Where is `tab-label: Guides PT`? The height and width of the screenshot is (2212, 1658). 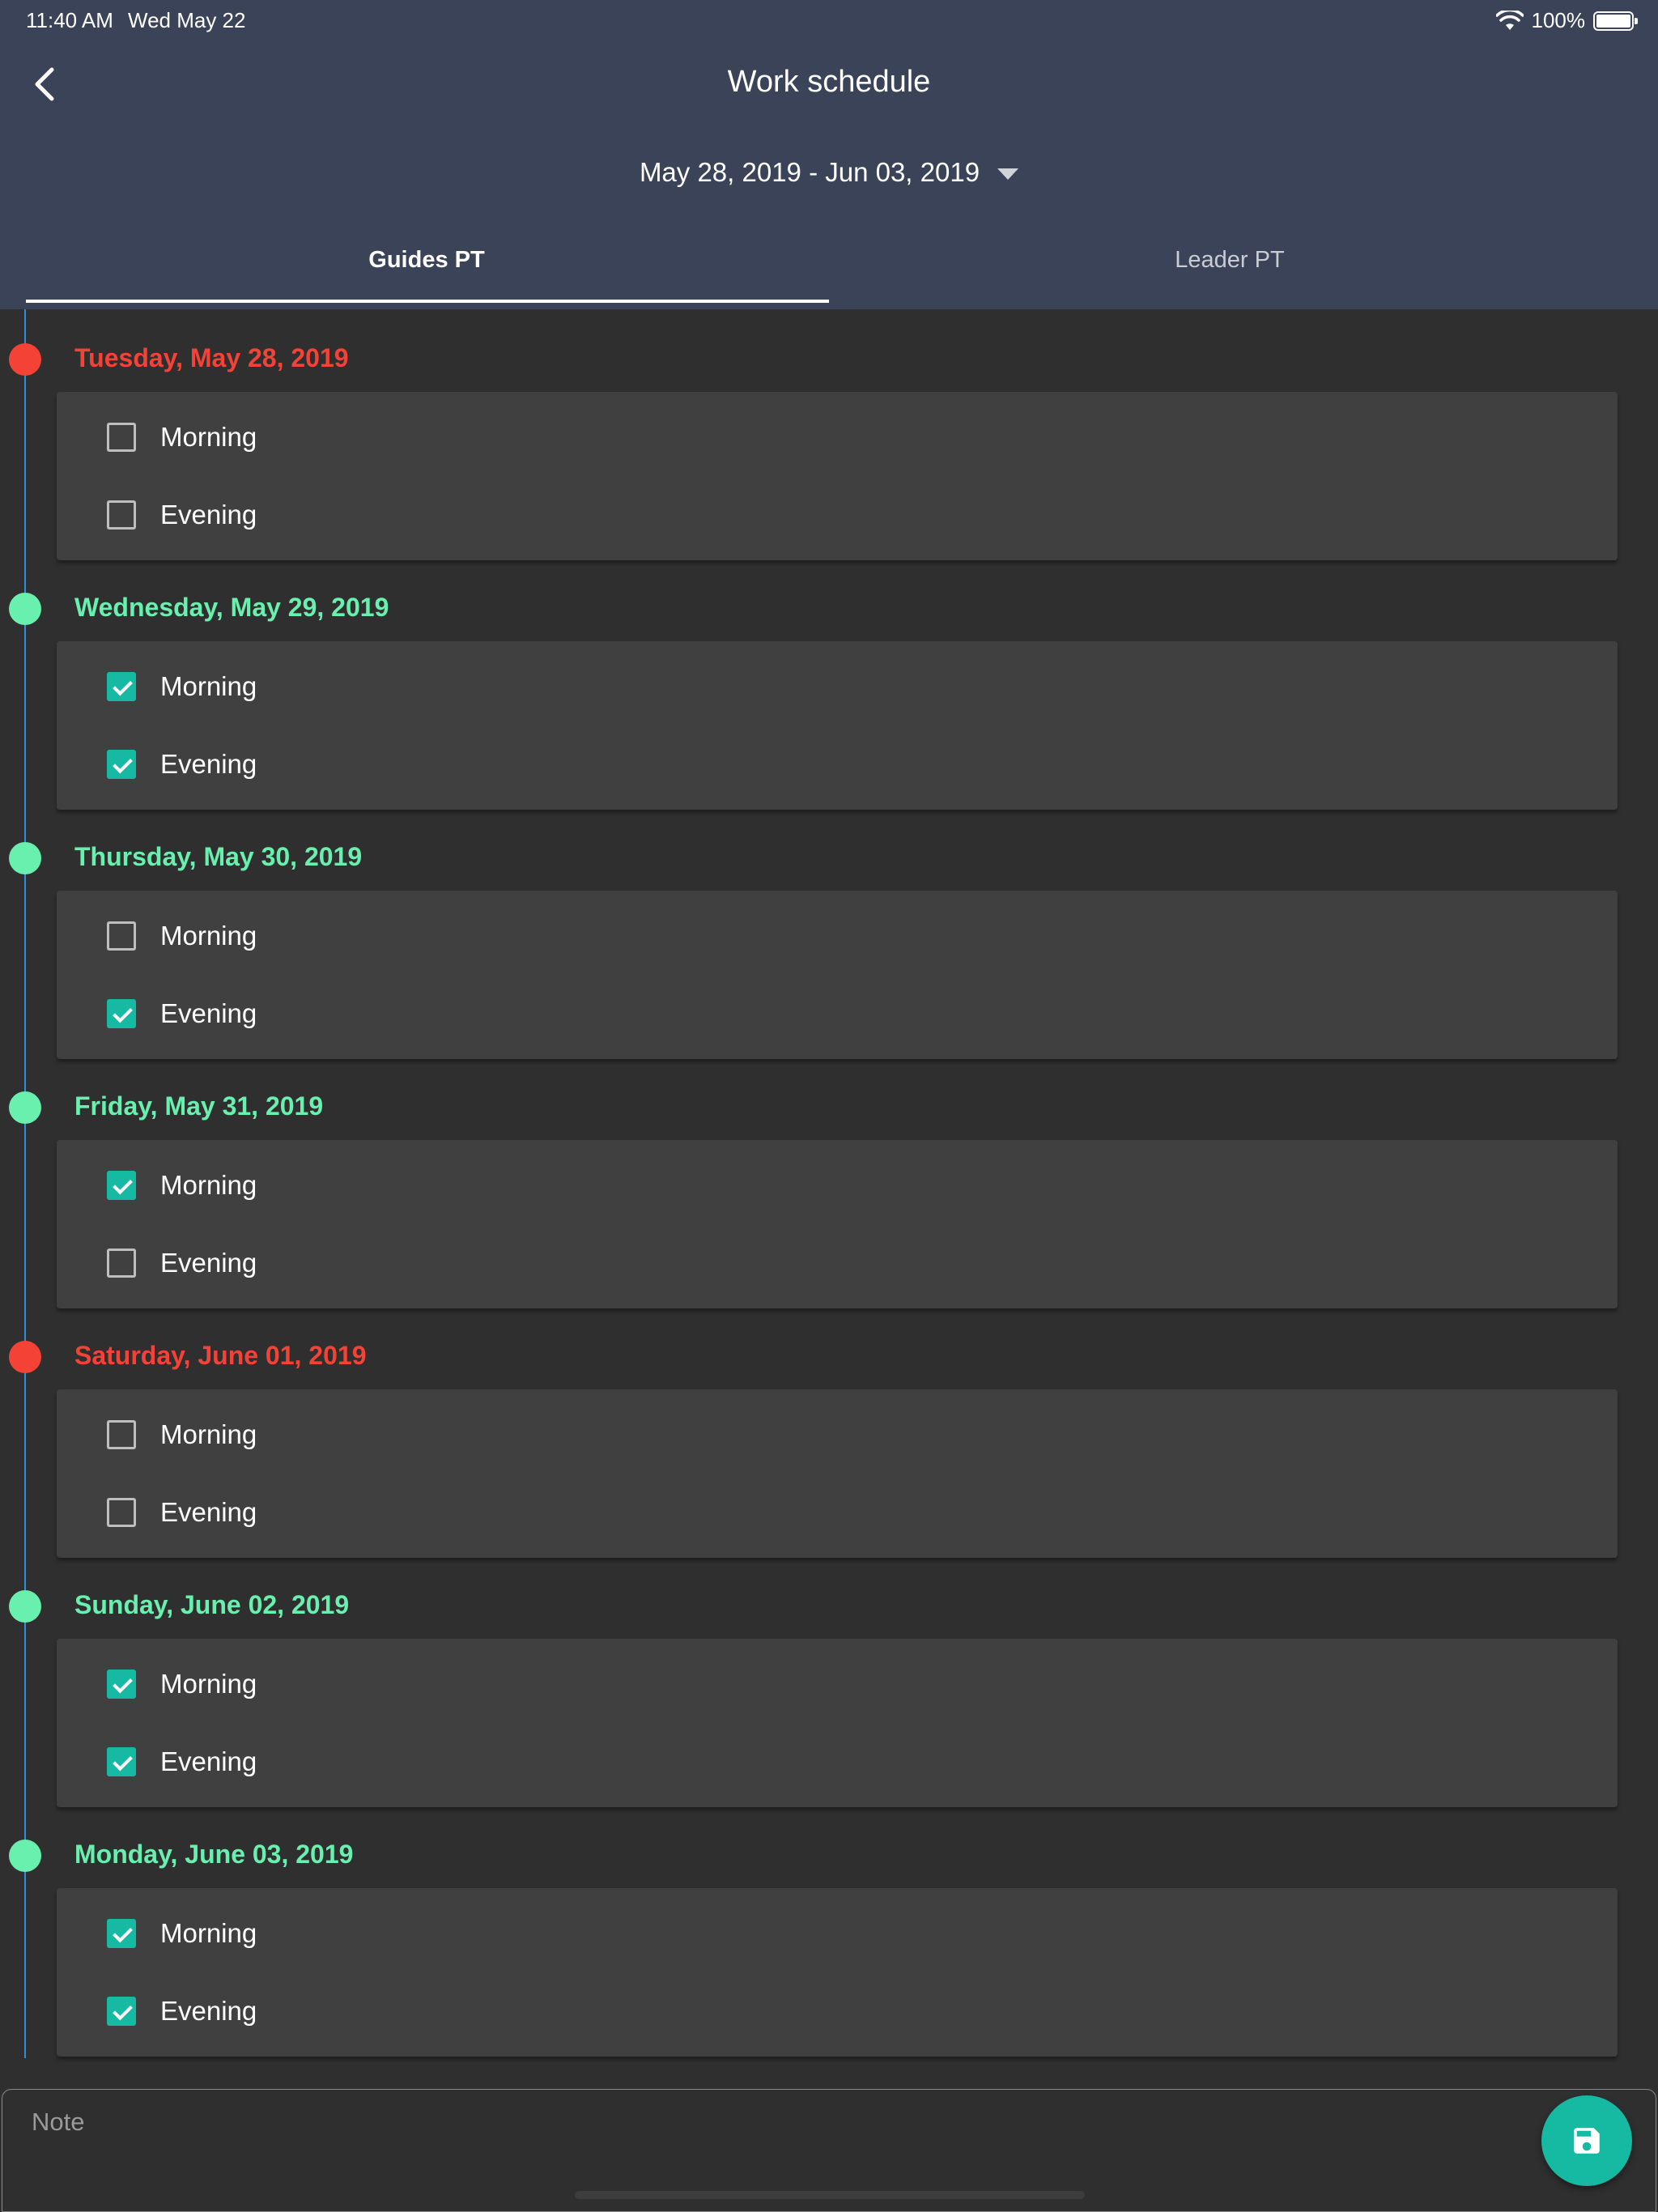 tab-label: Guides PT is located at coordinates (426, 260).